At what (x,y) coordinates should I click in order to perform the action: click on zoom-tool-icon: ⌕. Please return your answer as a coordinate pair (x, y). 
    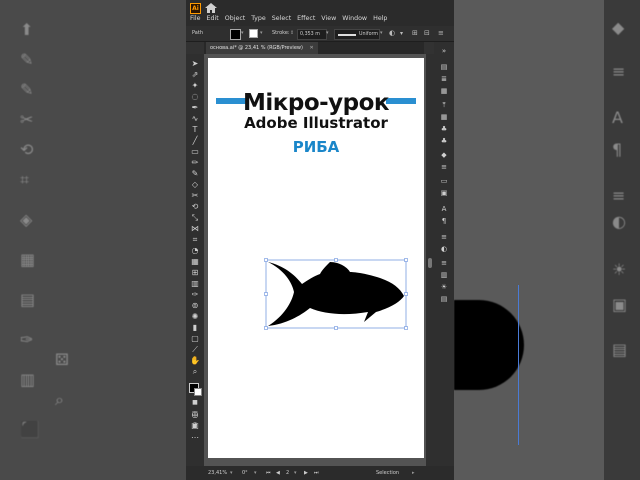
    Looking at the image, I should click on (195, 371).